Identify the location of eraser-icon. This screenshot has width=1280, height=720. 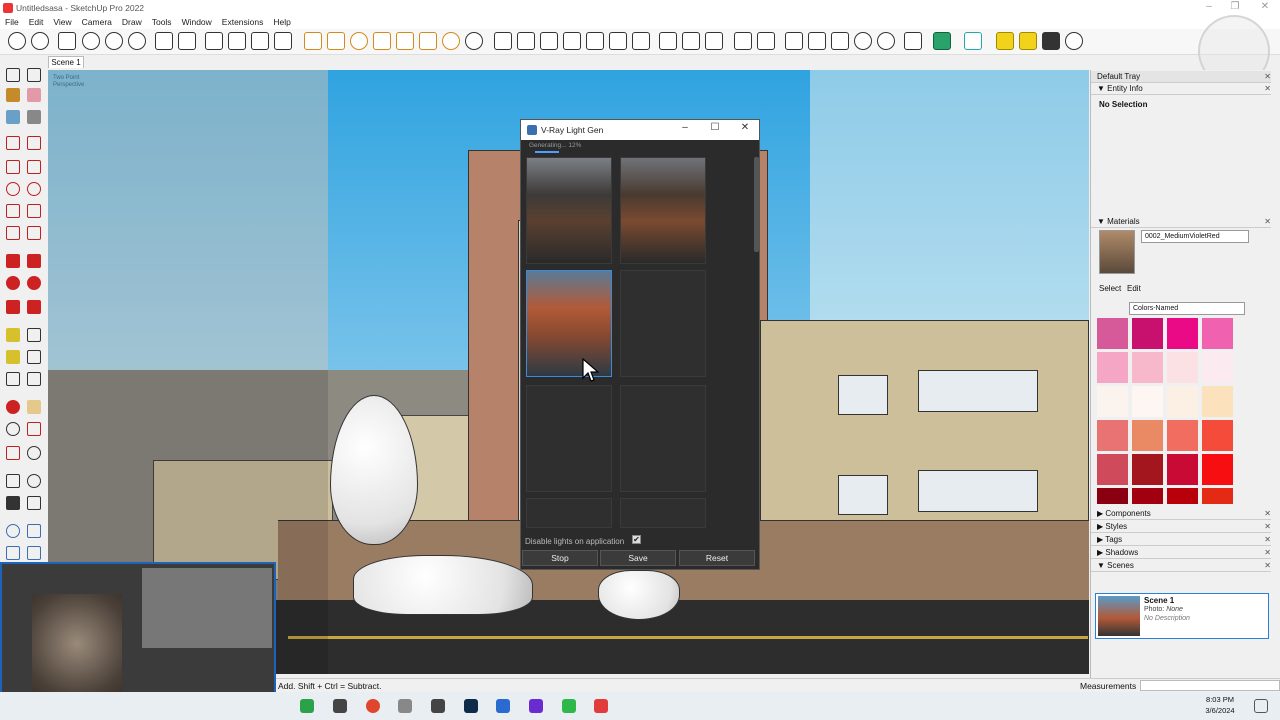
(34, 95).